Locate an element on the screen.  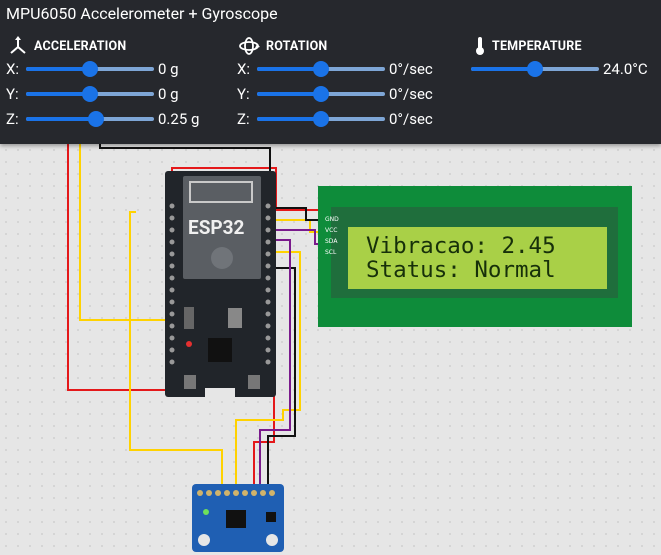
temperature-slider is located at coordinates (535, 69).